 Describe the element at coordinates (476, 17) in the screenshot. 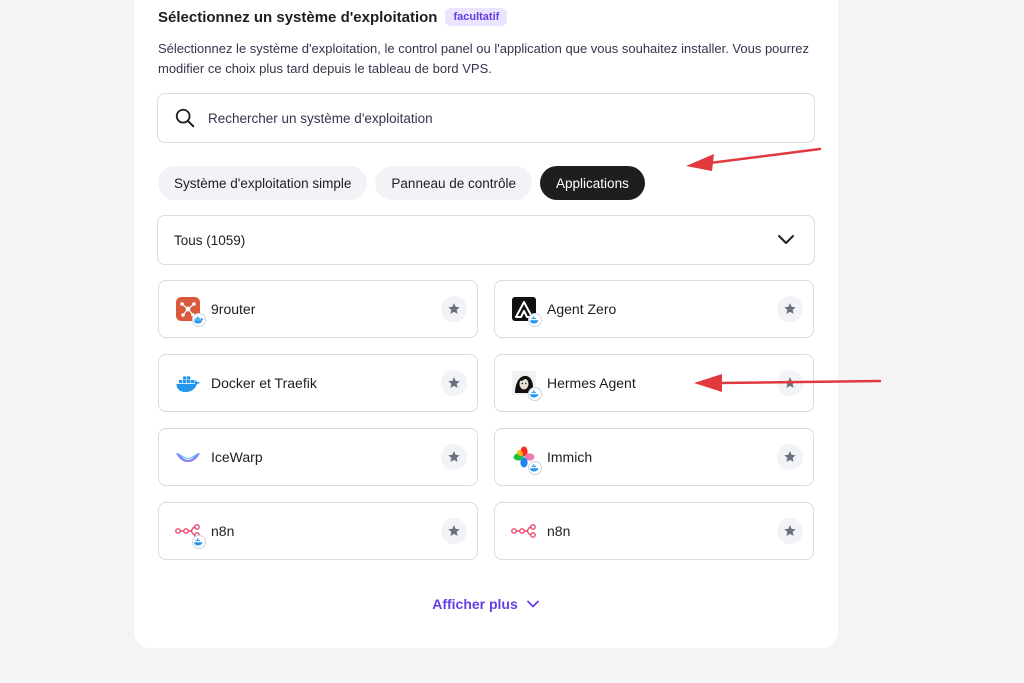

I see `optional-badge: facultatif` at that location.